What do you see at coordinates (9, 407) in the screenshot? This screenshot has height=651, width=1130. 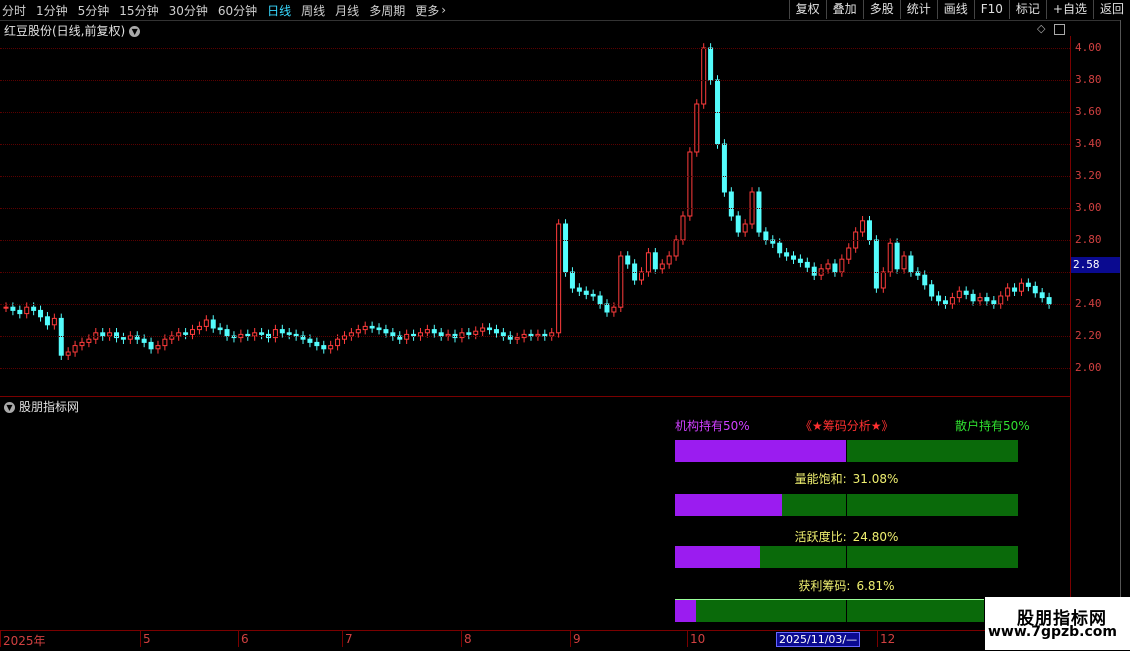 I see `dropdown-circle-icon: ▼` at bounding box center [9, 407].